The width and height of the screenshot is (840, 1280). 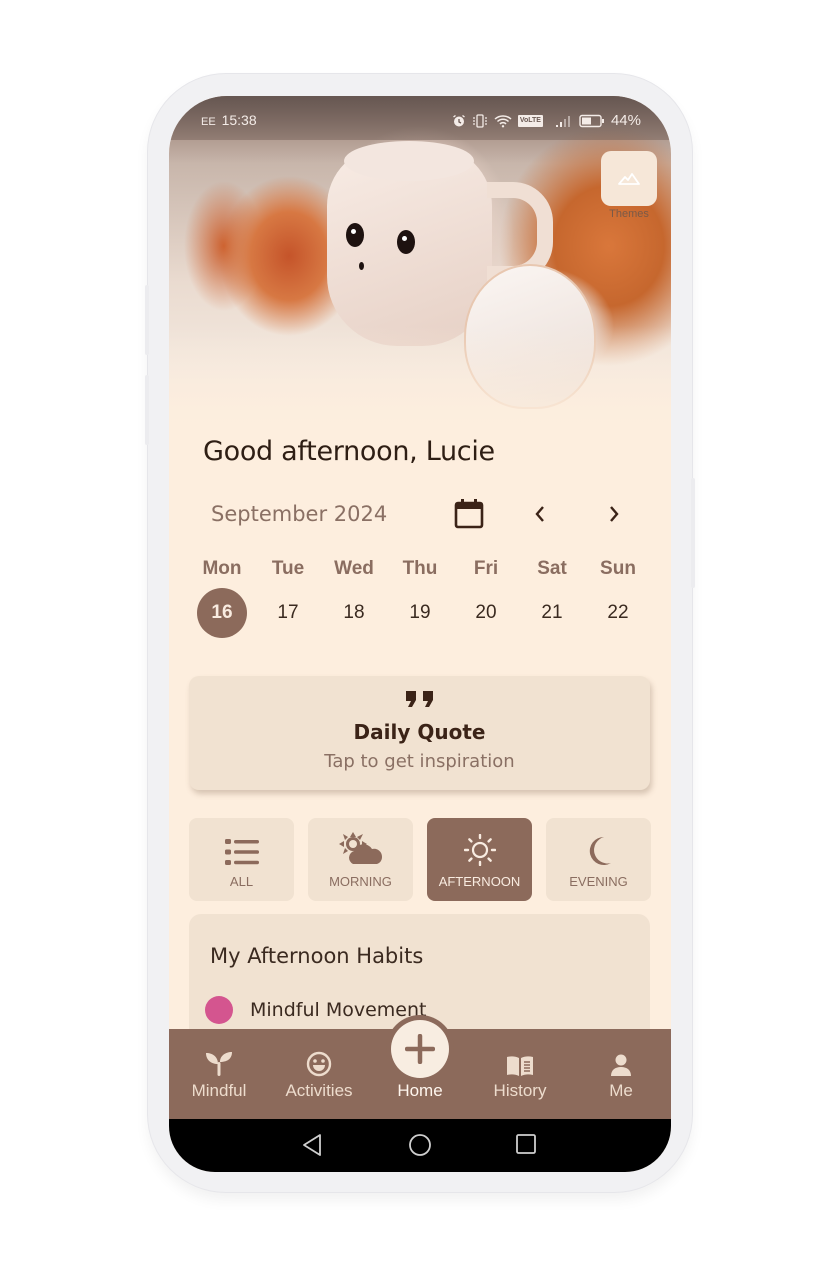 What do you see at coordinates (319, 1064) in the screenshot?
I see `smiley-icon` at bounding box center [319, 1064].